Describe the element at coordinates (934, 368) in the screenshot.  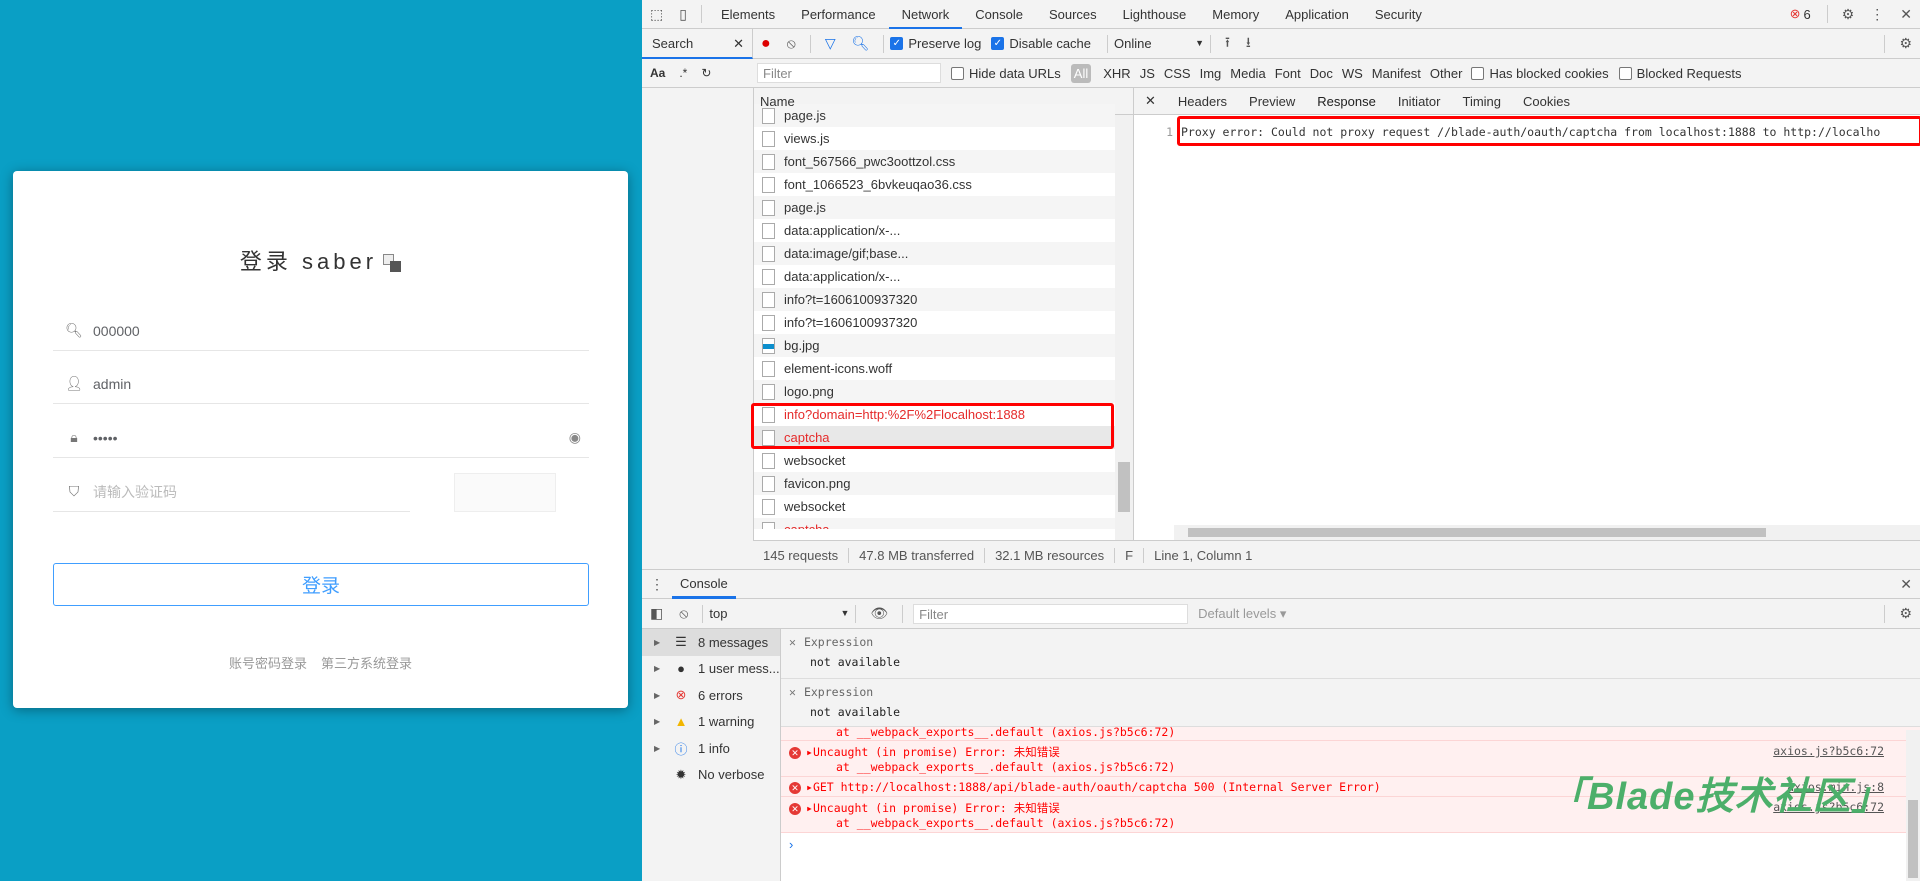
I see `request-row: element-icons.woff` at that location.